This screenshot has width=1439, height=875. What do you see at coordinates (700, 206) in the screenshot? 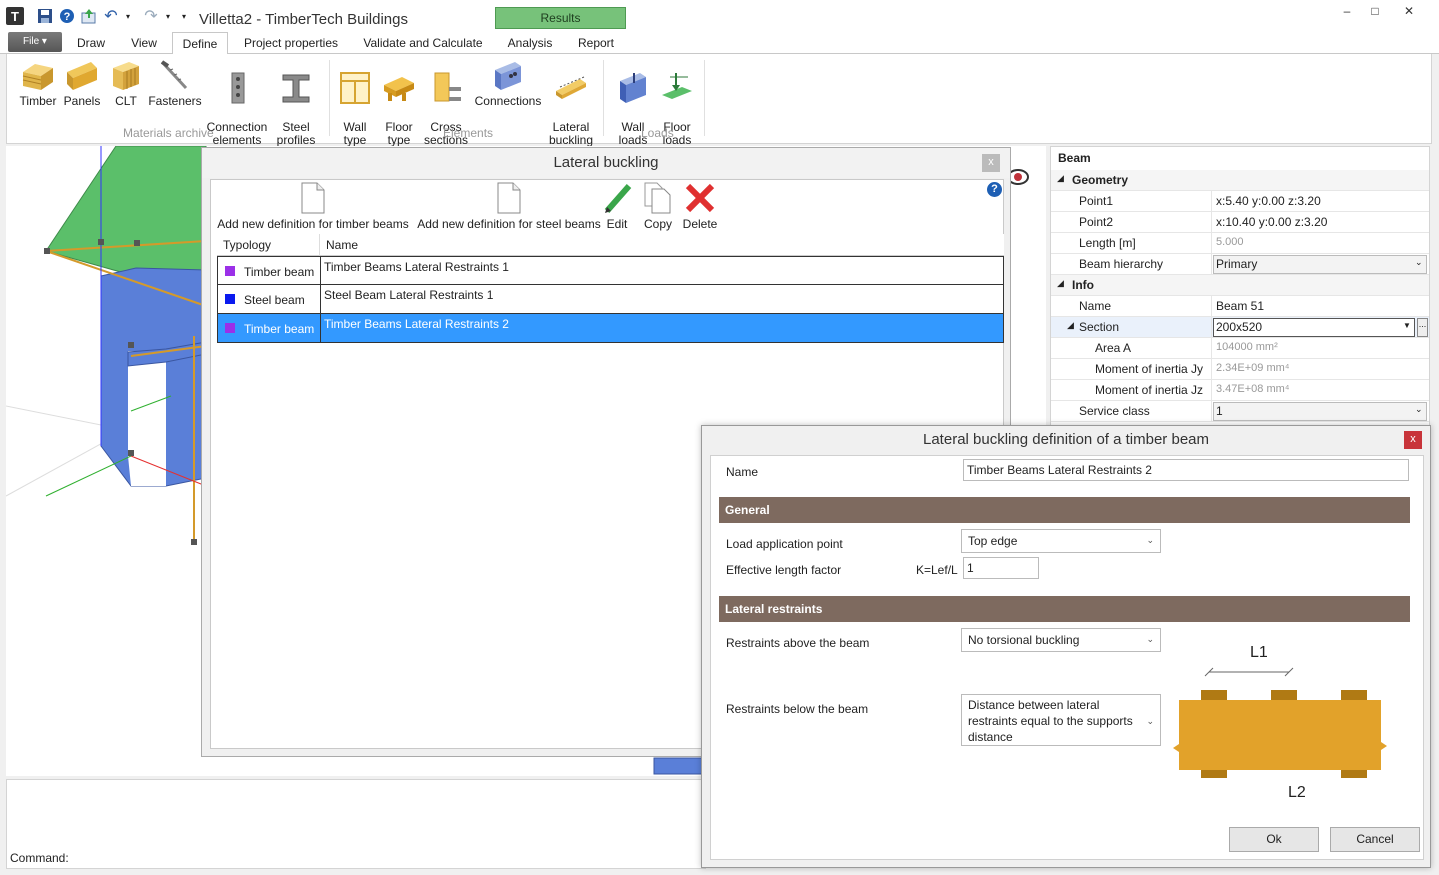
I see `delete-button: Delete` at bounding box center [700, 206].